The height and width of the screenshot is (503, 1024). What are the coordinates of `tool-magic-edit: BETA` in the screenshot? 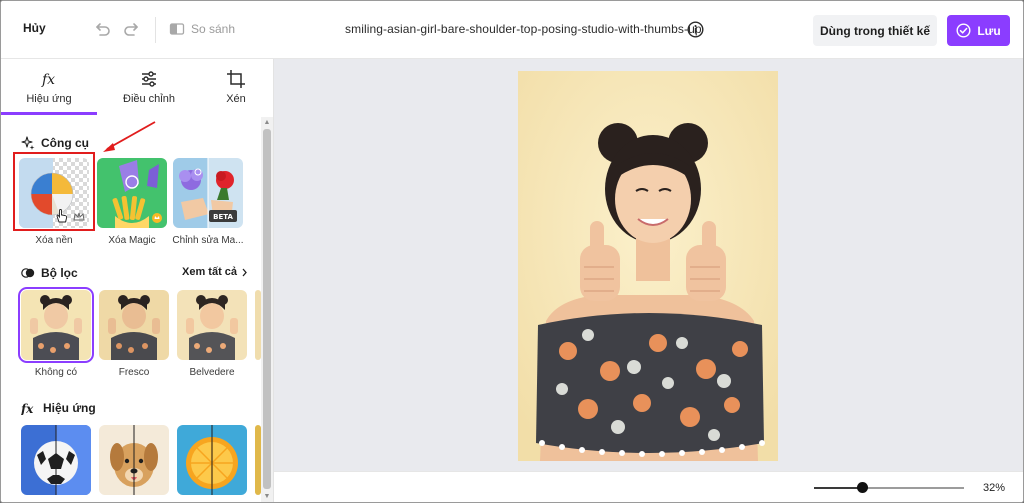 It's located at (208, 193).